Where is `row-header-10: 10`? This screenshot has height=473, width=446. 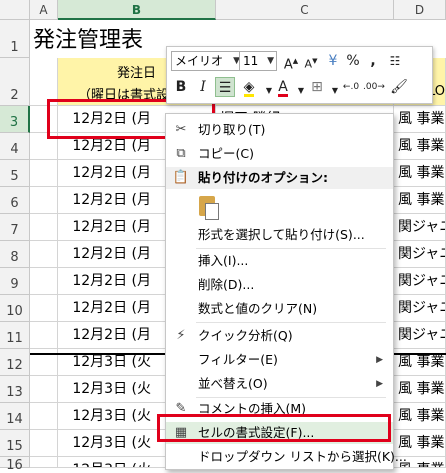
row-header-10: 10 is located at coordinates (15, 308).